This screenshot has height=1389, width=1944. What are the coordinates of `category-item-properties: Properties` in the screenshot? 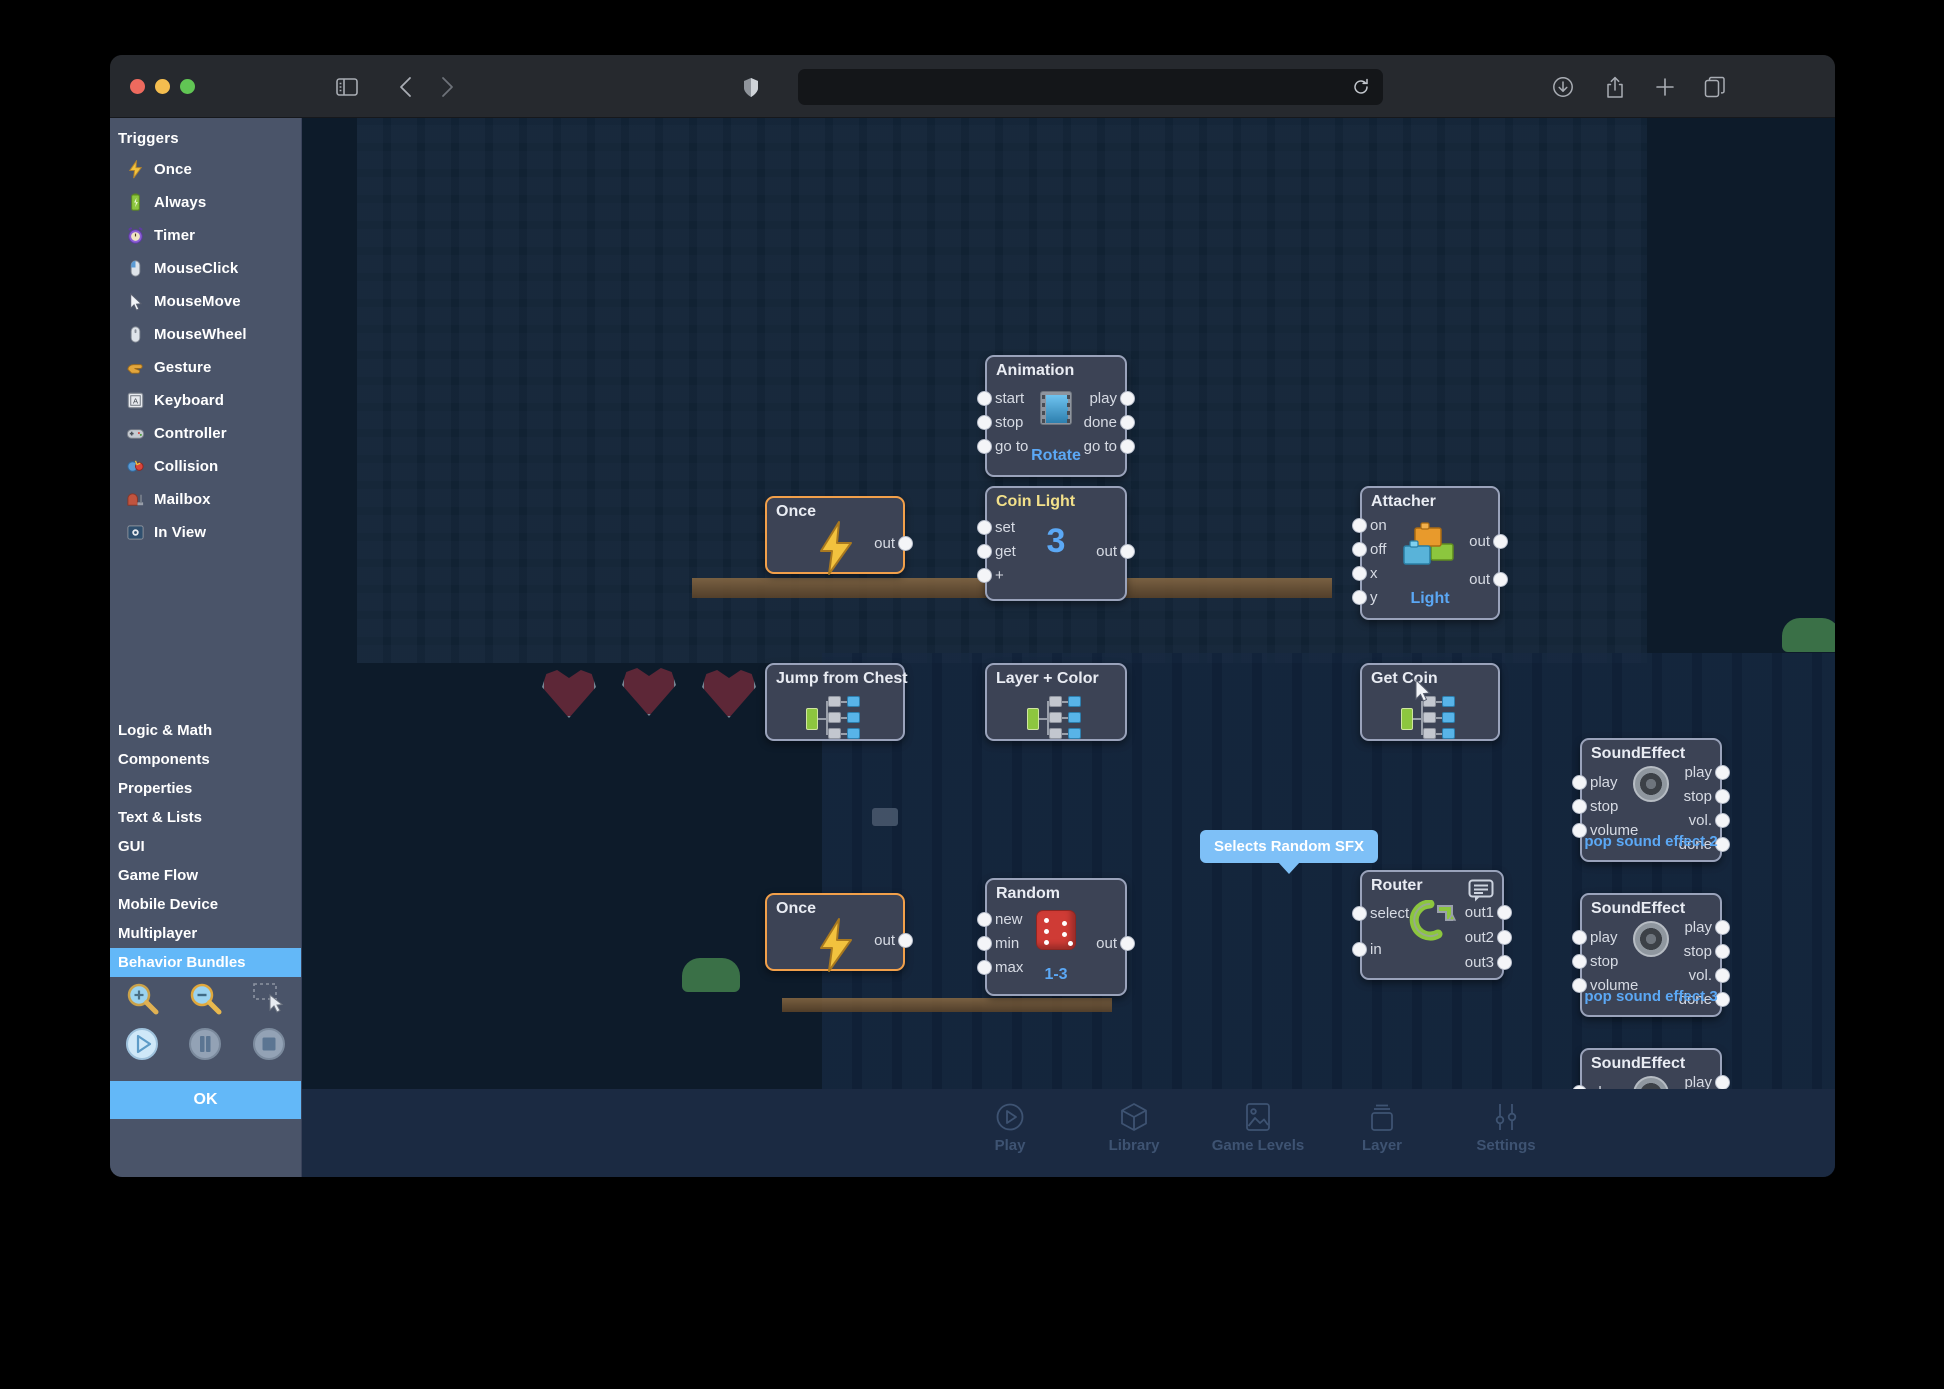 It's located at (205, 788).